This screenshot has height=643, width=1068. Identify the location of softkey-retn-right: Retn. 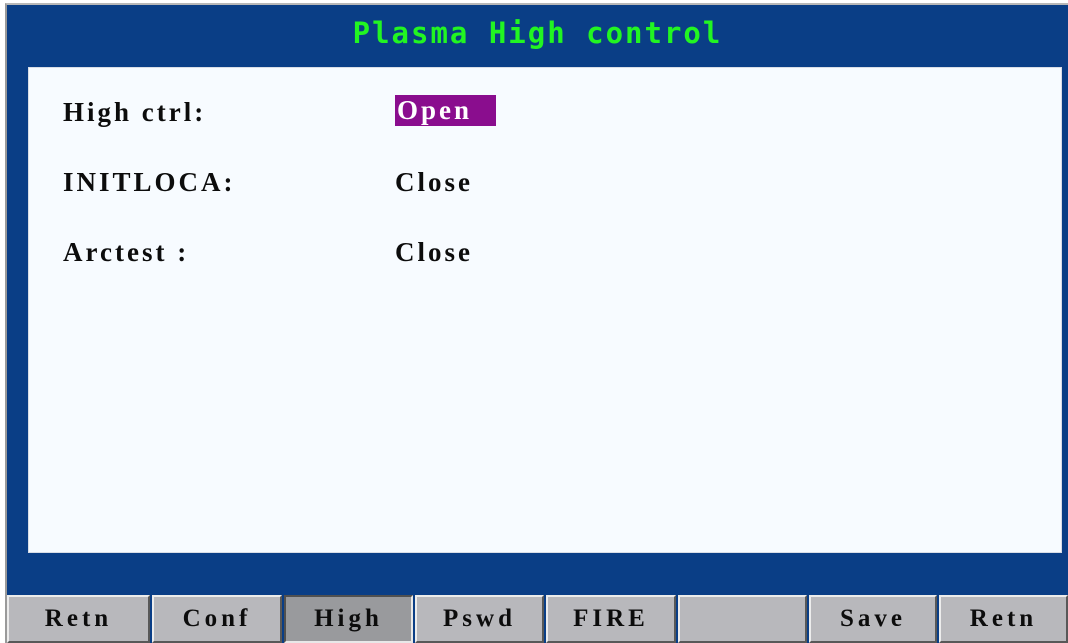
(1003, 619).